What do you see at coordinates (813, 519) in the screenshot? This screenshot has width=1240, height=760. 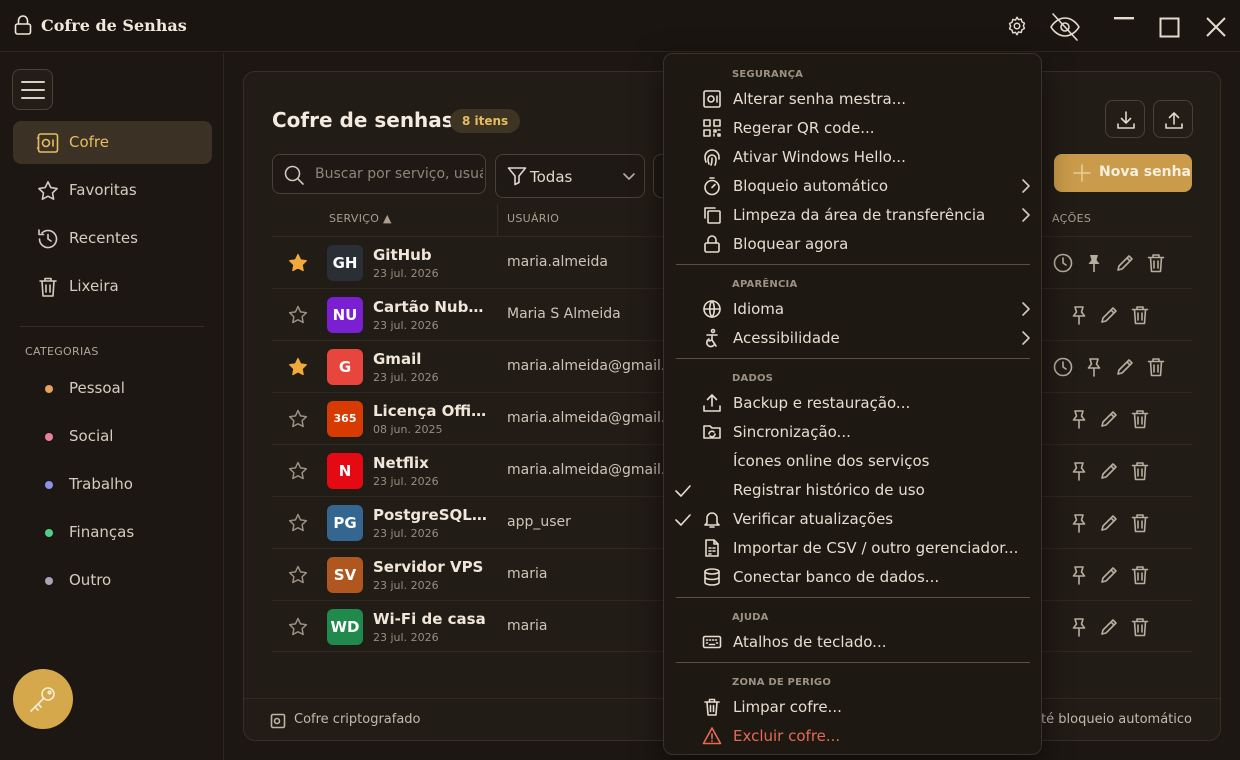 I see `menu-item-label: Verificar atualizações` at bounding box center [813, 519].